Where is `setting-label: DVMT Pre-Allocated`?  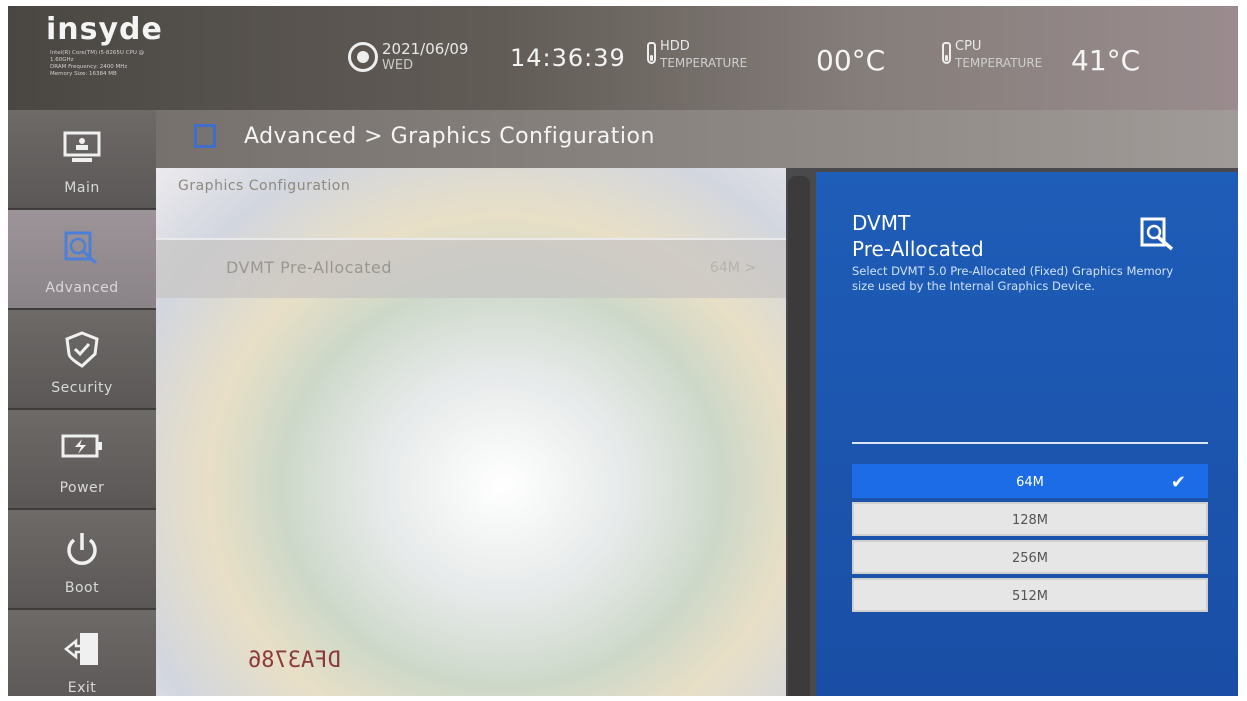 setting-label: DVMT Pre-Allocated is located at coordinates (309, 267).